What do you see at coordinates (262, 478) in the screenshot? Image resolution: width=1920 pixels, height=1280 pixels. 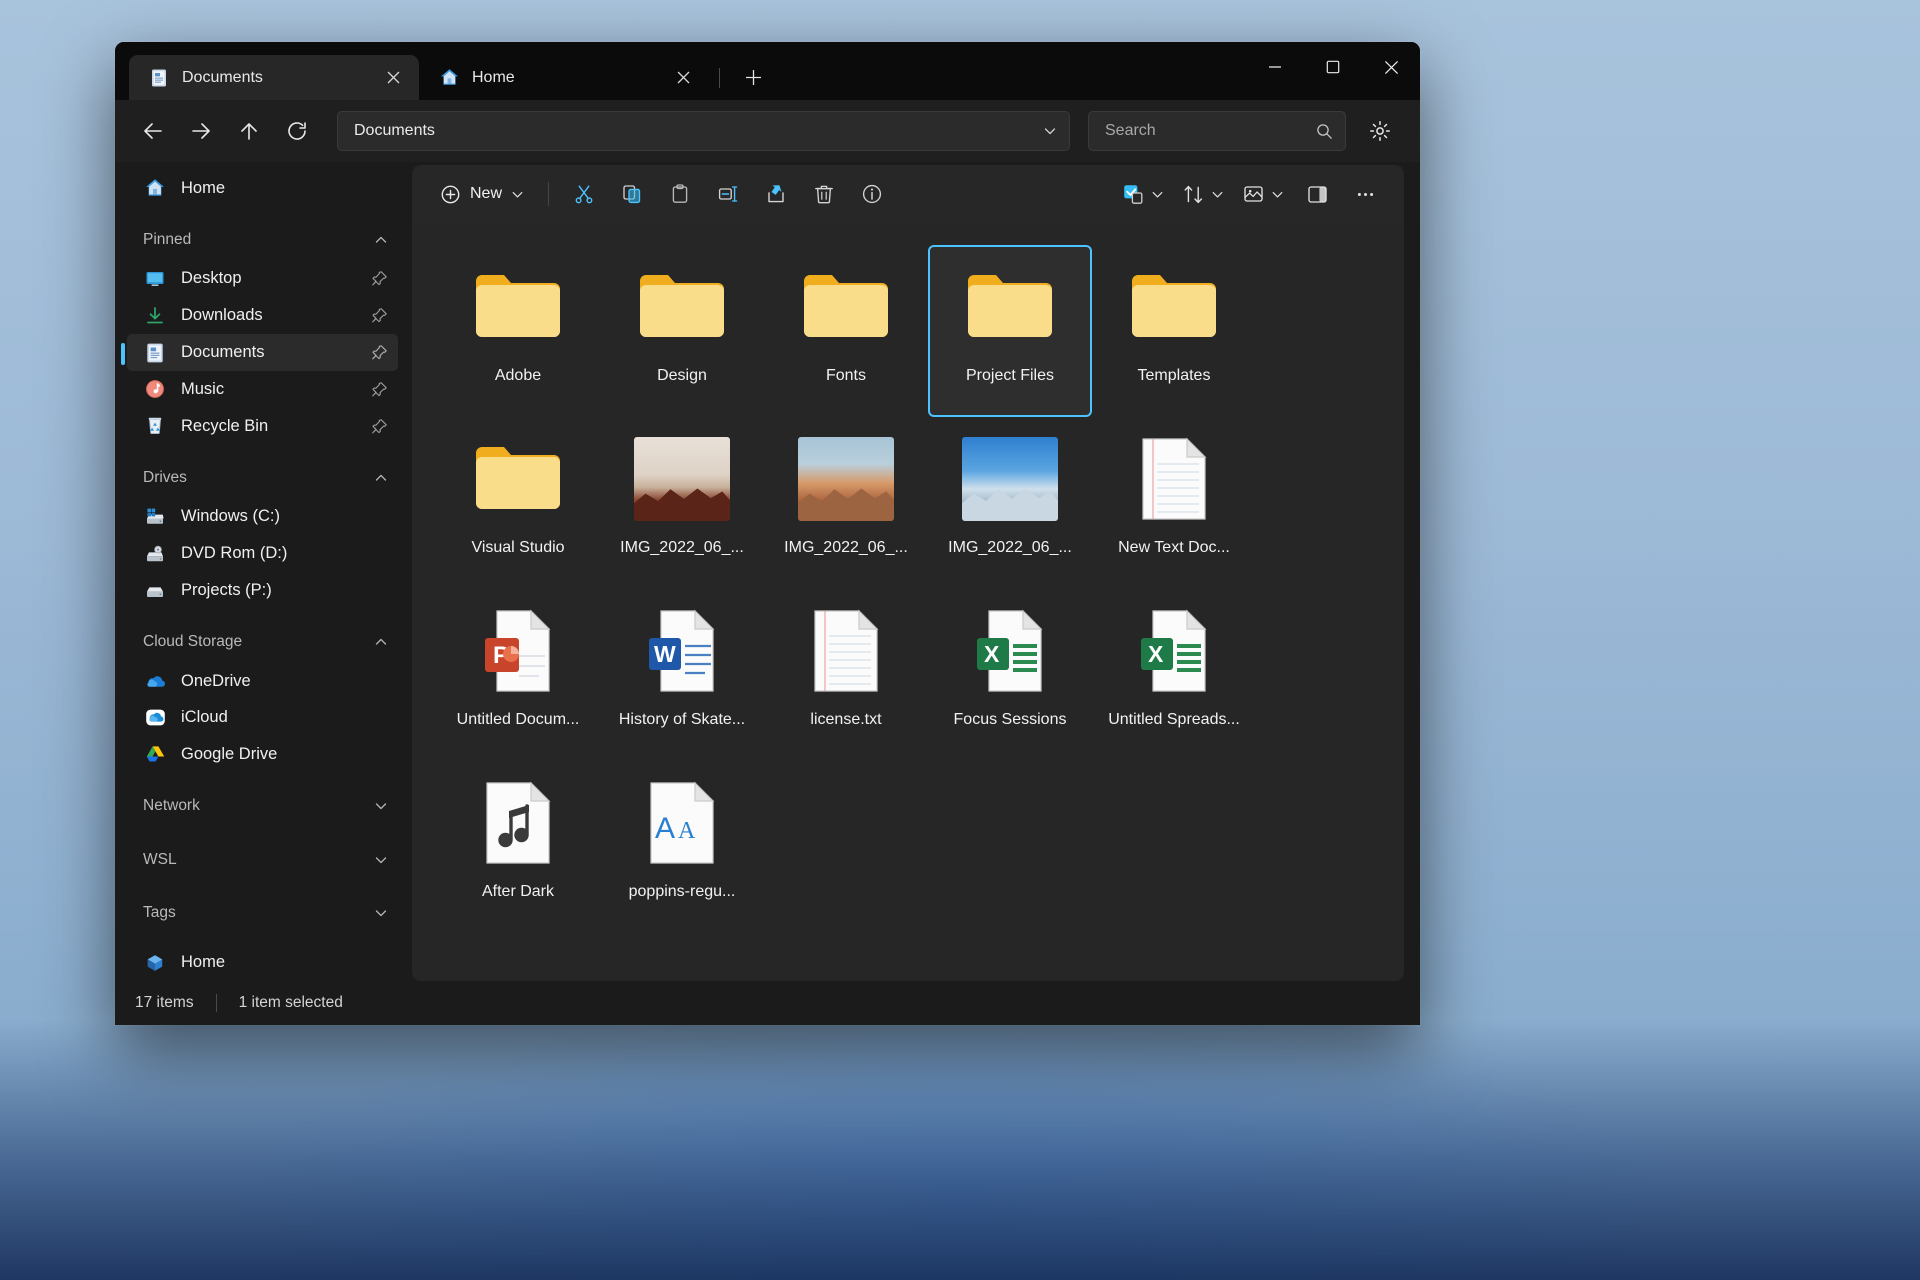 I see `sidebar-group-drives: Drives` at bounding box center [262, 478].